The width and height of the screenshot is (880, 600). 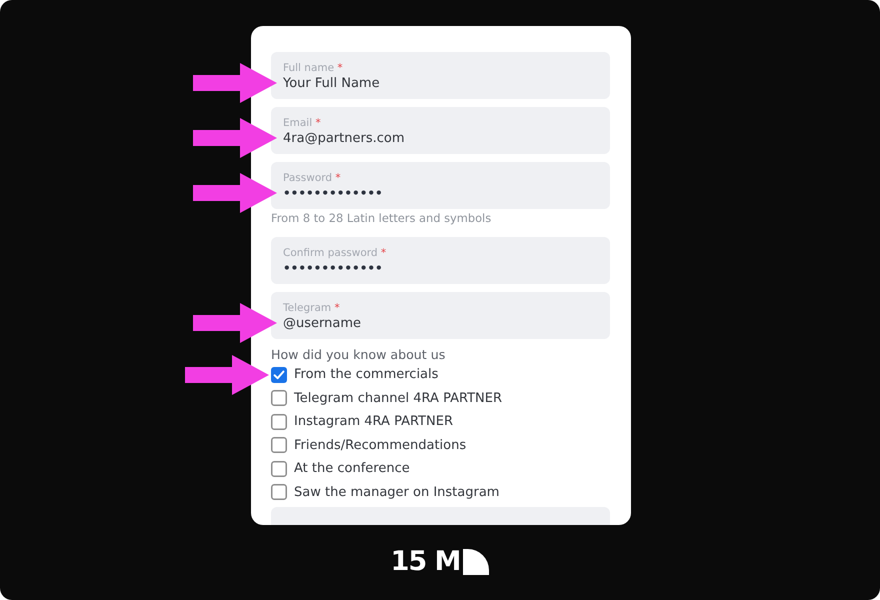 I want to click on text-field: Password * •••••••••••••, so click(x=440, y=185).